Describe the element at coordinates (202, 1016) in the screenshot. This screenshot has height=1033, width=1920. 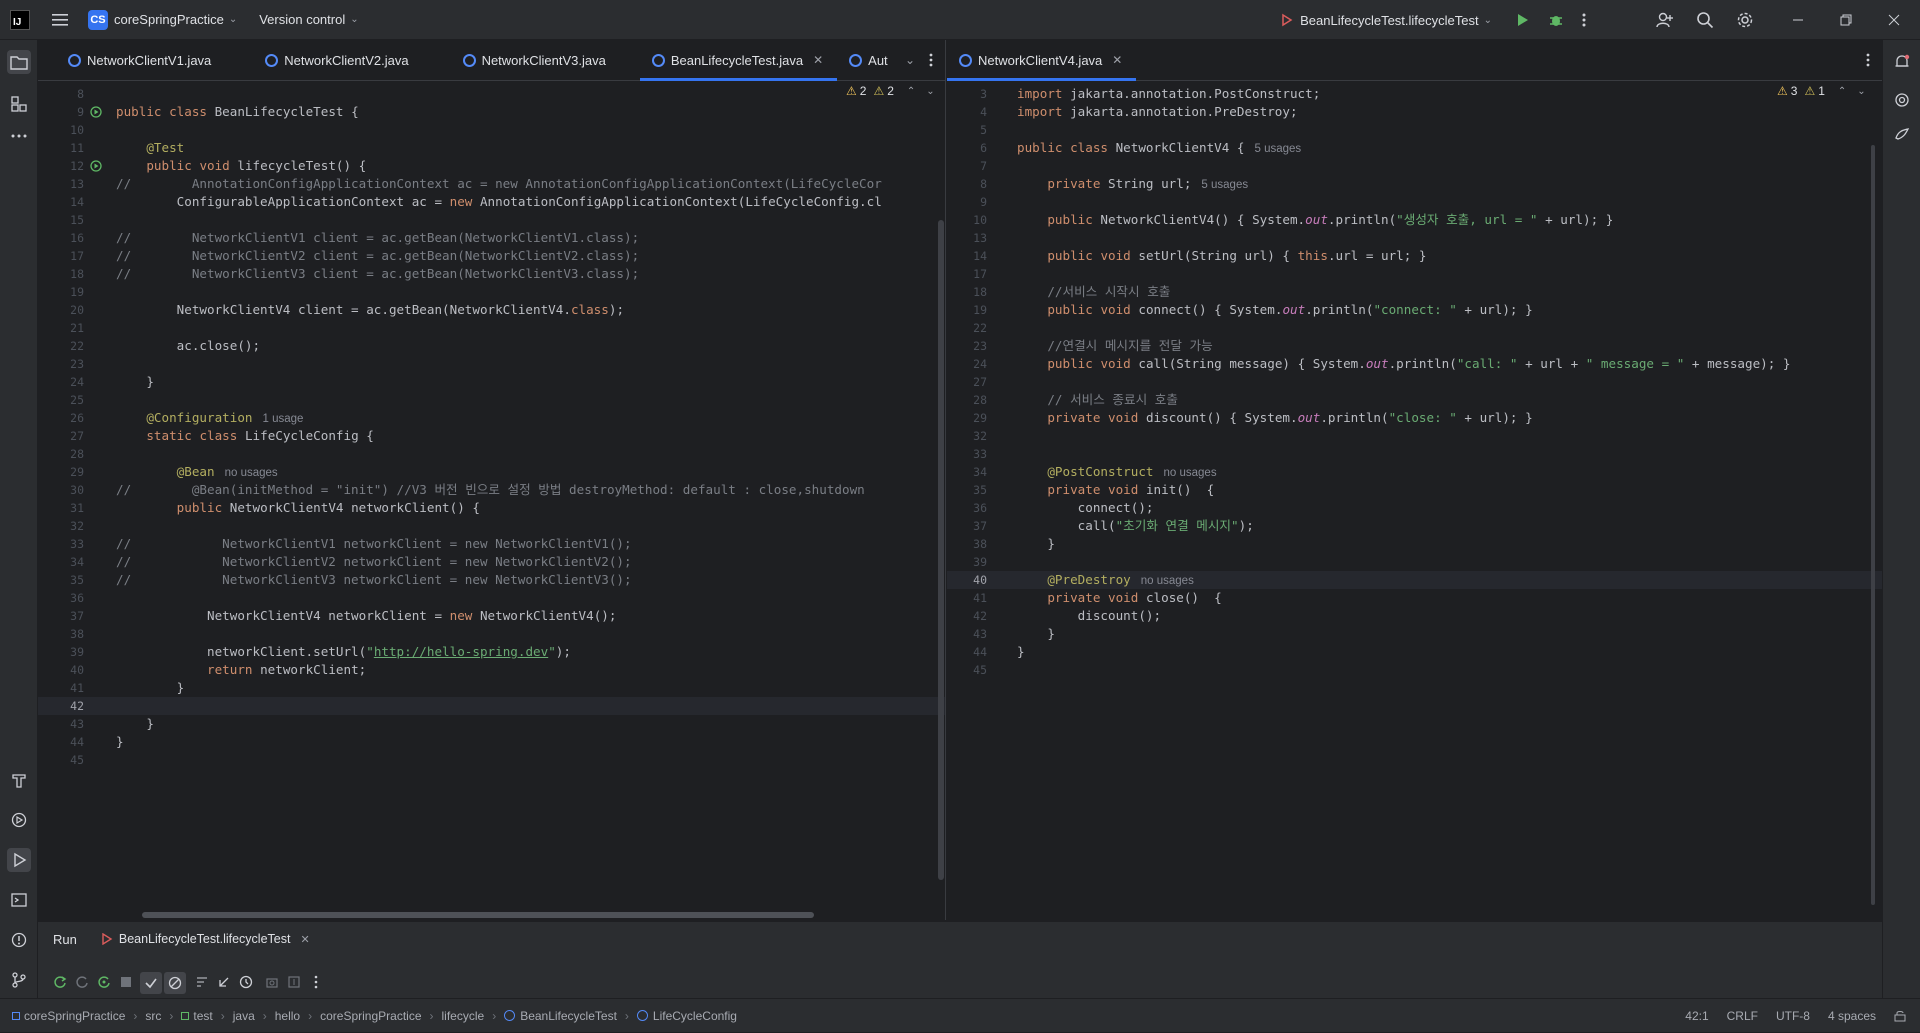
I see `breadcrumb-item: test` at that location.